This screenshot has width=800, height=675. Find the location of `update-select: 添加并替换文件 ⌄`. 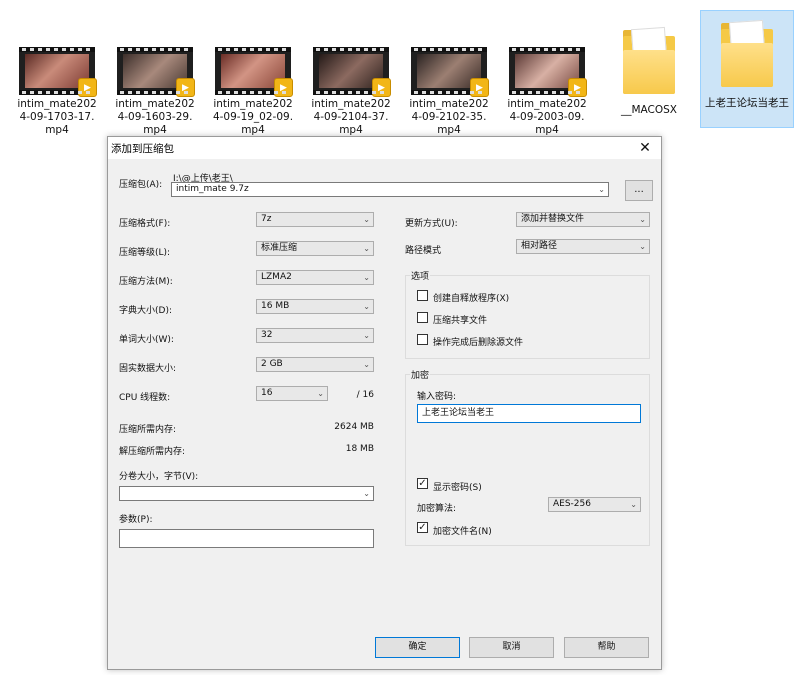

update-select: 添加并替换文件 ⌄ is located at coordinates (583, 219).